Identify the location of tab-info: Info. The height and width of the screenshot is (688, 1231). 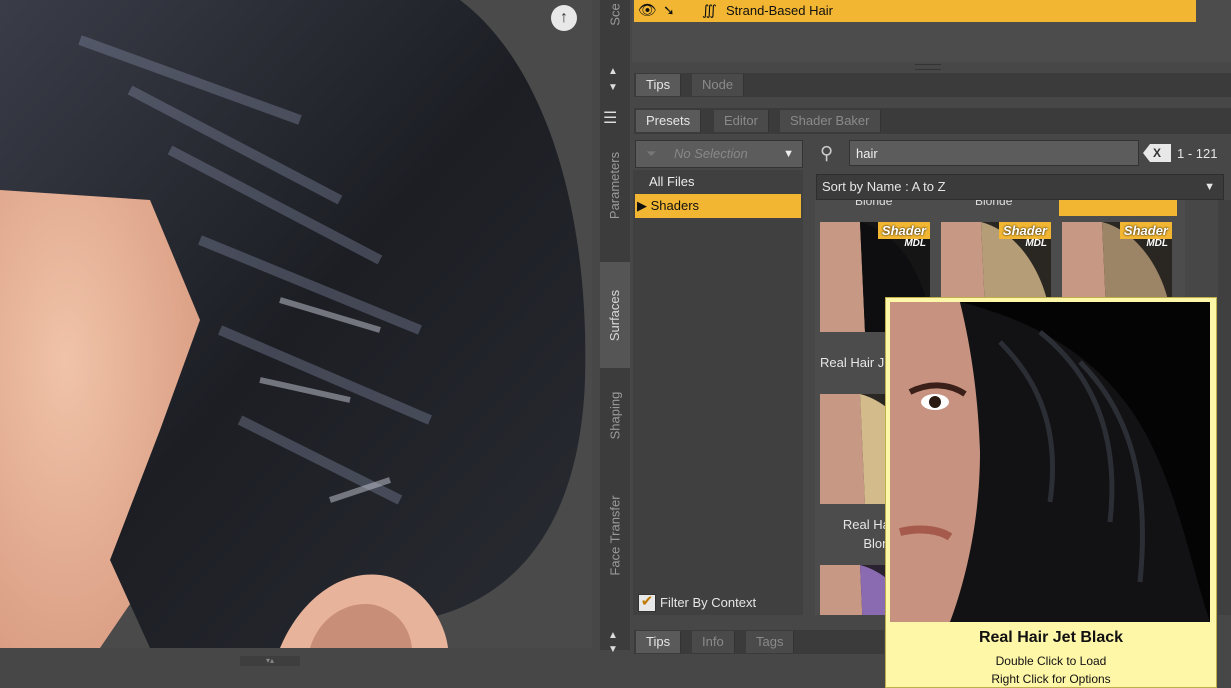
(713, 642).